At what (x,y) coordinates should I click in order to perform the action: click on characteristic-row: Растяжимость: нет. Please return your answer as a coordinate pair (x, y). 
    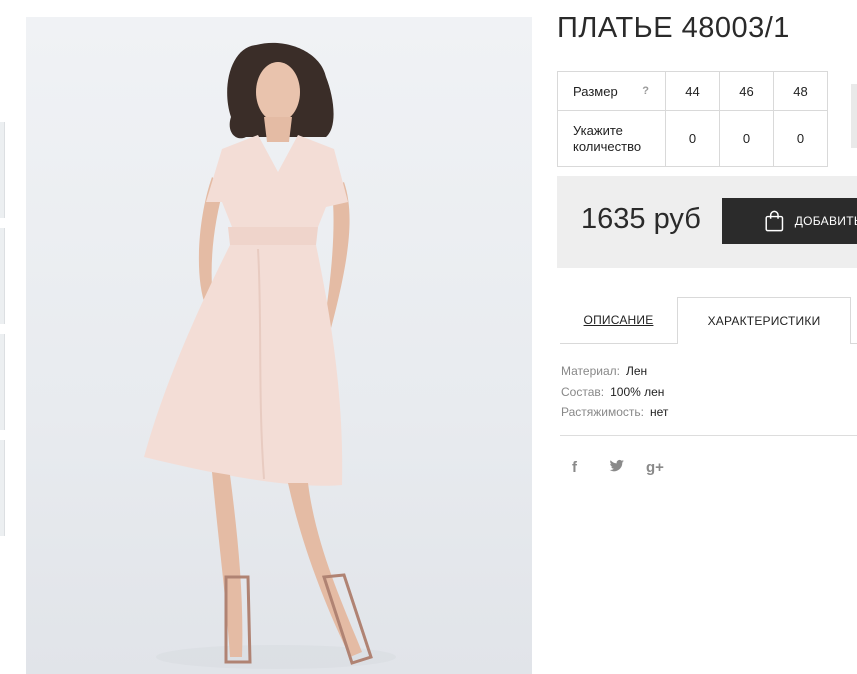
    Looking at the image, I should click on (614, 412).